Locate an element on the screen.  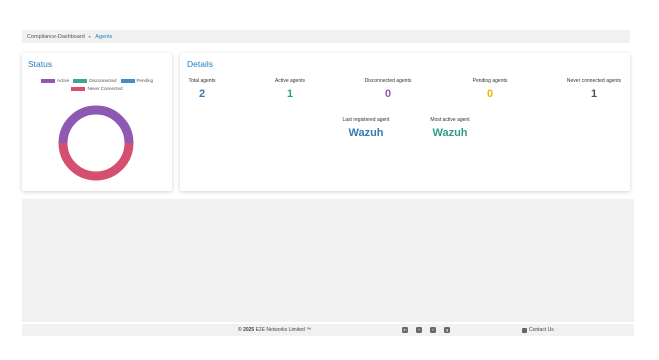
footer-copyright: © 2025 E2E Networks Limited ™ is located at coordinates (274, 330).